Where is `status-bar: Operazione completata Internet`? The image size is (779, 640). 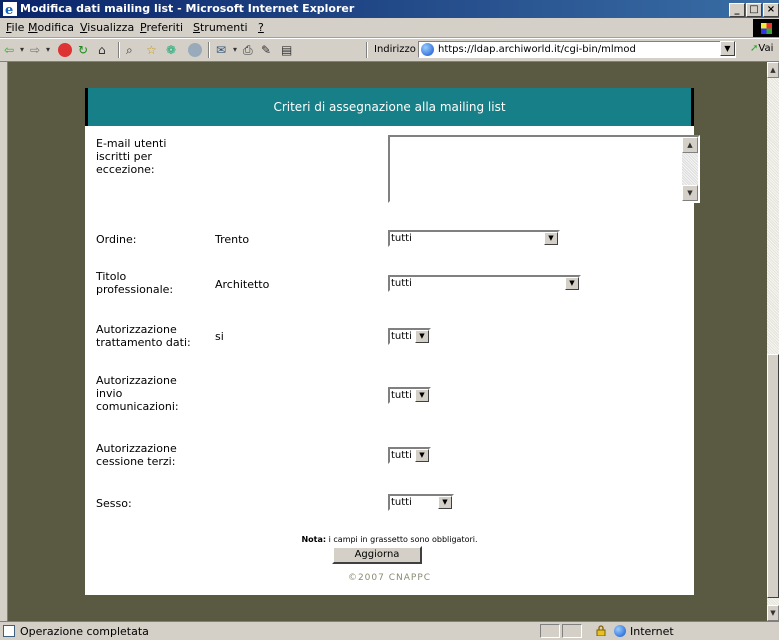 status-bar: Operazione completata Internet is located at coordinates (389, 630).